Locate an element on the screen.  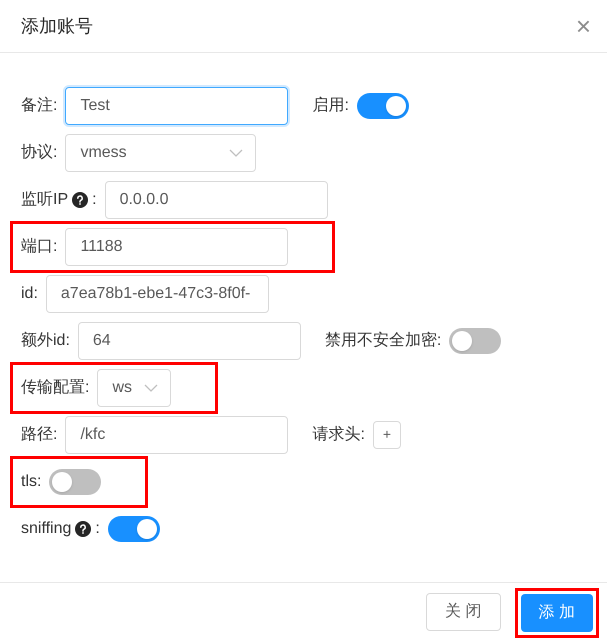
text-field: 0.0.0.0 is located at coordinates (216, 199).